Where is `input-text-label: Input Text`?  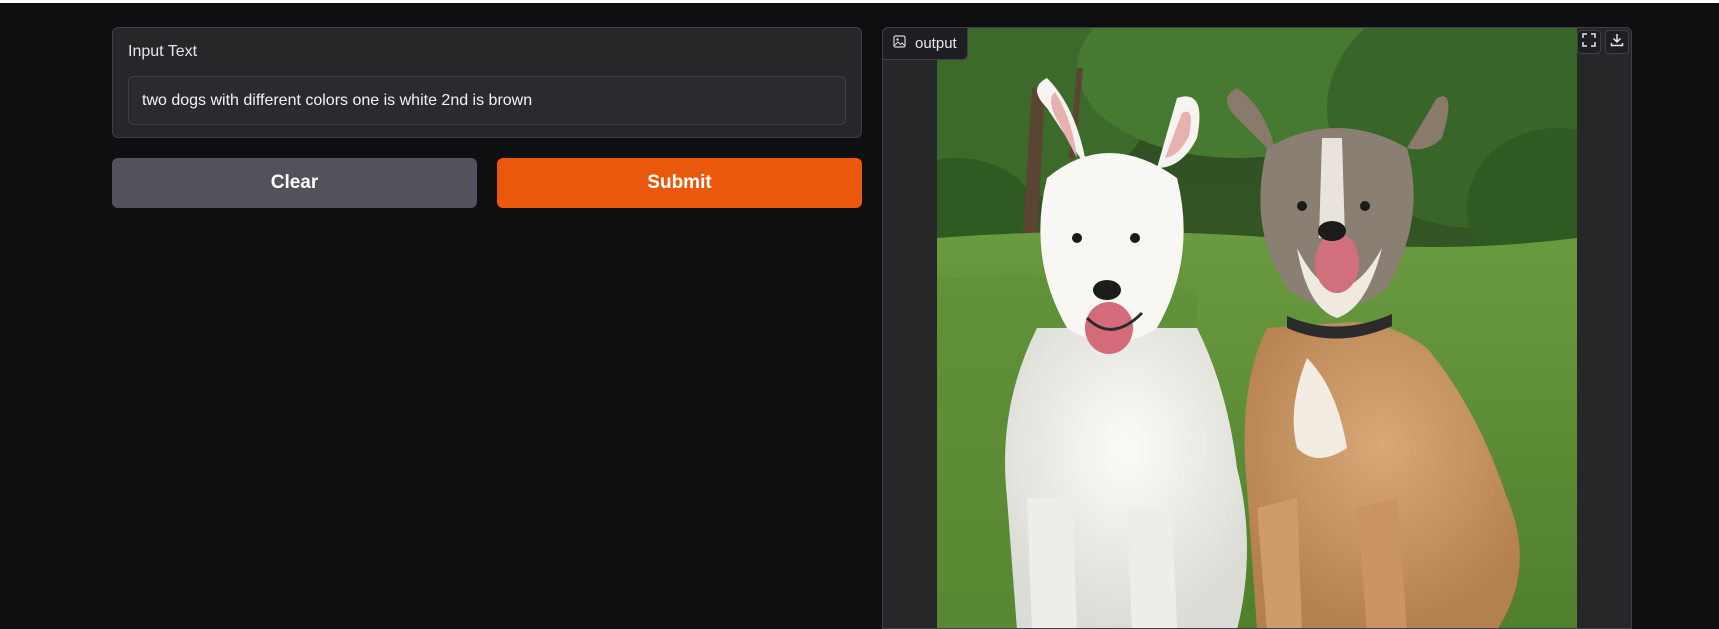
input-text-label: Input Text is located at coordinates (163, 51).